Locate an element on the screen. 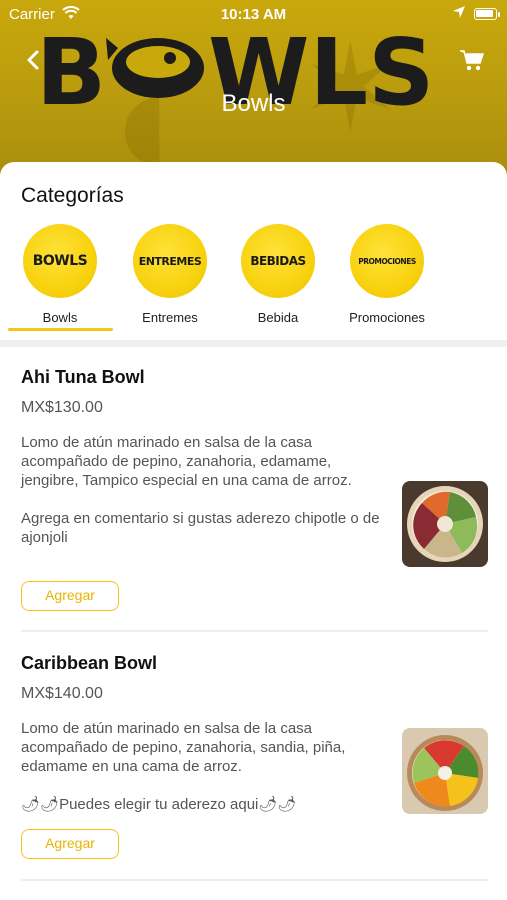 This screenshot has height=900, width=507. category-entremes: ENTREMES Entremes is located at coordinates (170, 279).